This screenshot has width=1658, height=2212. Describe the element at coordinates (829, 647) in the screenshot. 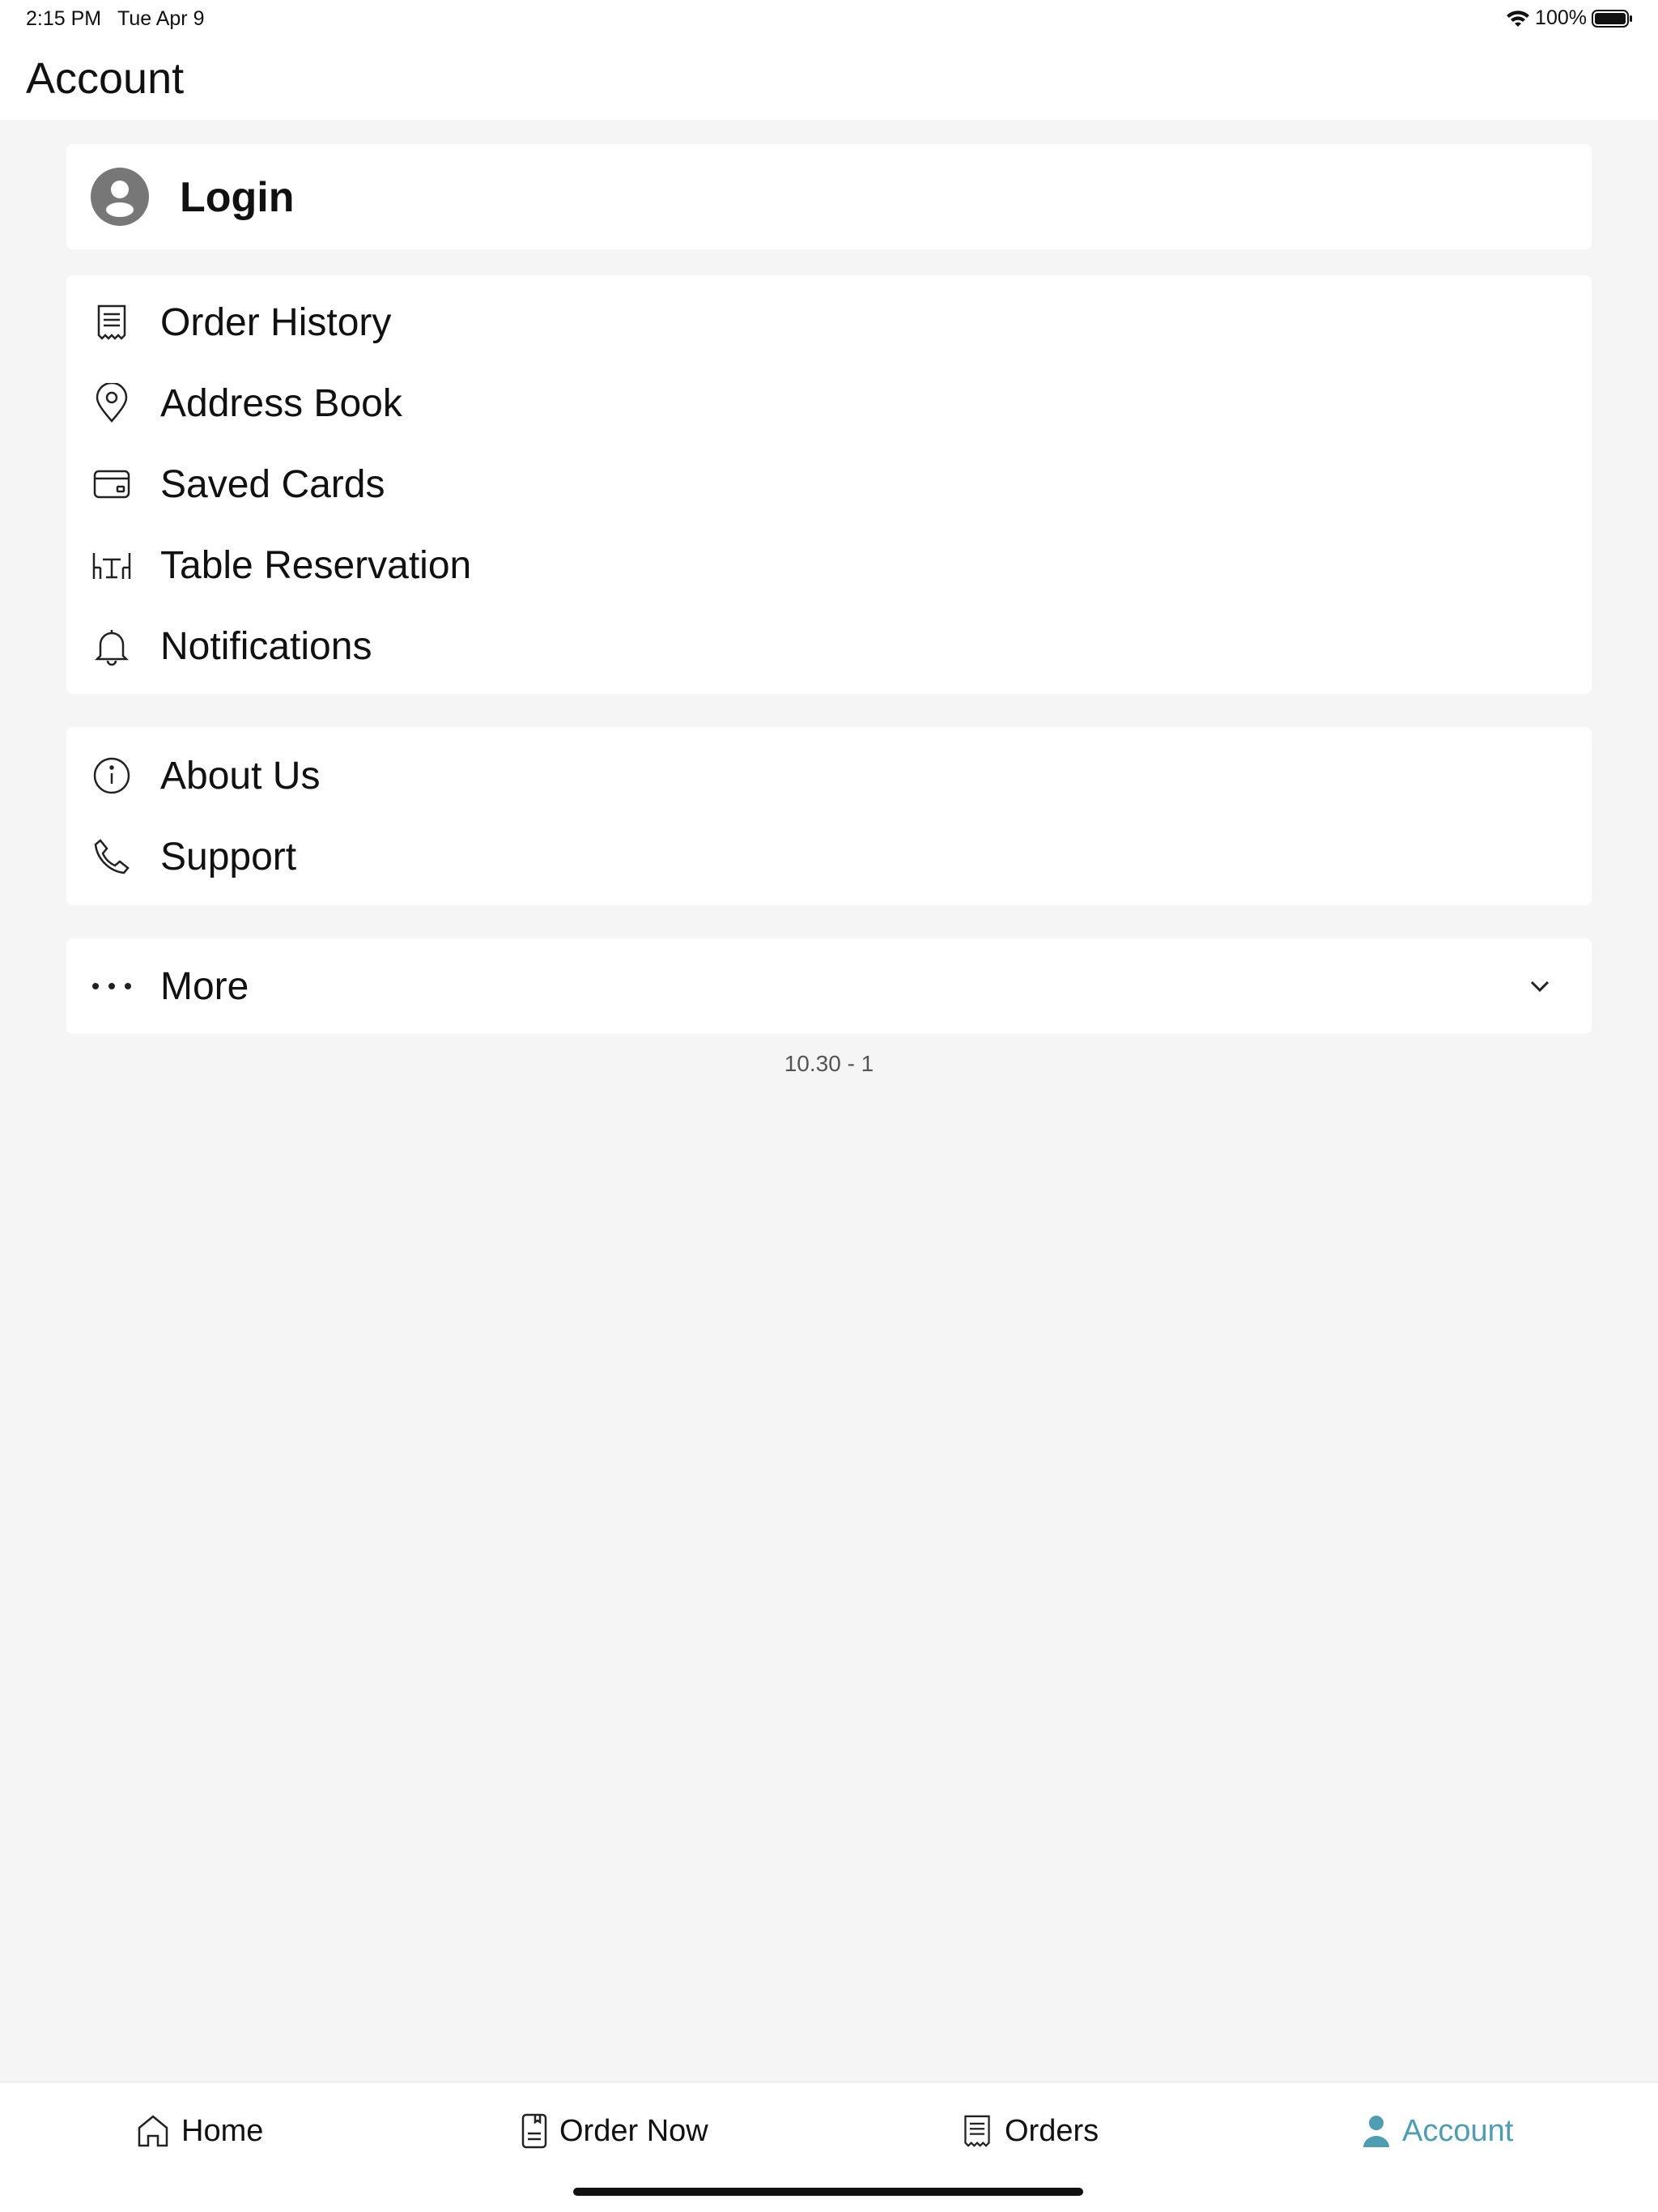

I see `menu-item-notifications: Notifications` at that location.